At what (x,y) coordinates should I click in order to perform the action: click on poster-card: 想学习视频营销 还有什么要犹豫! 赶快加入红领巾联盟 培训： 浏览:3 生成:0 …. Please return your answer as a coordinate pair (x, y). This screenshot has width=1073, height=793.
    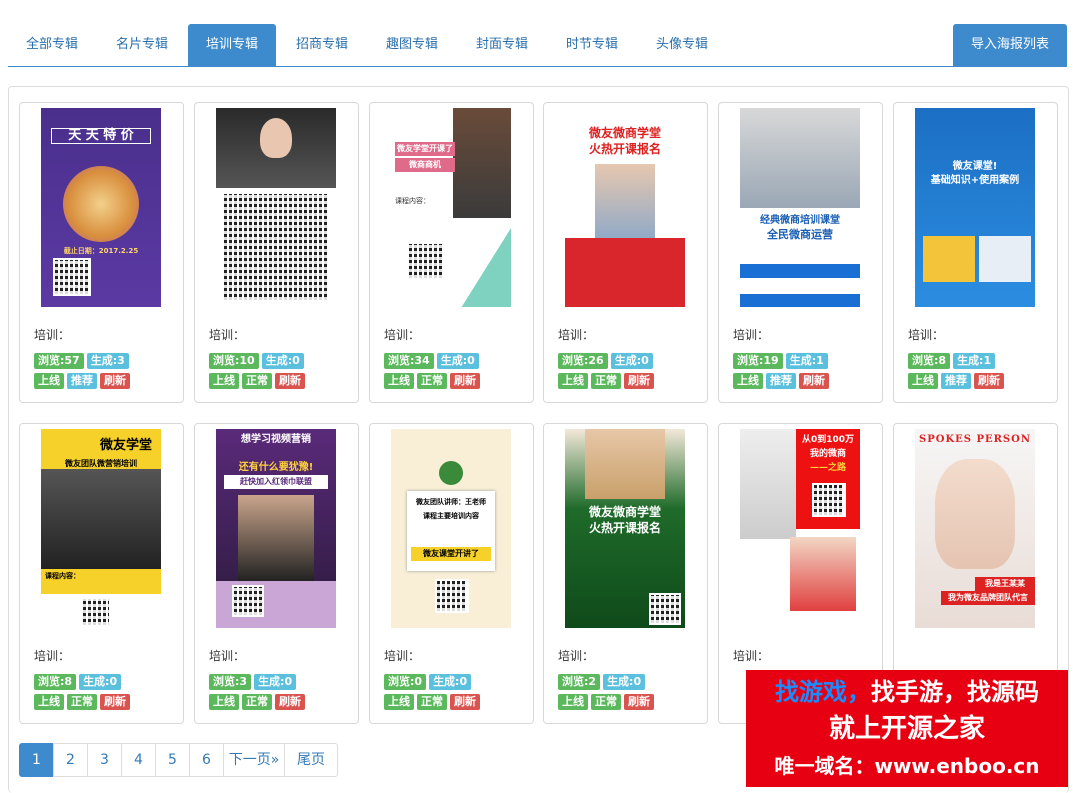
    Looking at the image, I should click on (276, 573).